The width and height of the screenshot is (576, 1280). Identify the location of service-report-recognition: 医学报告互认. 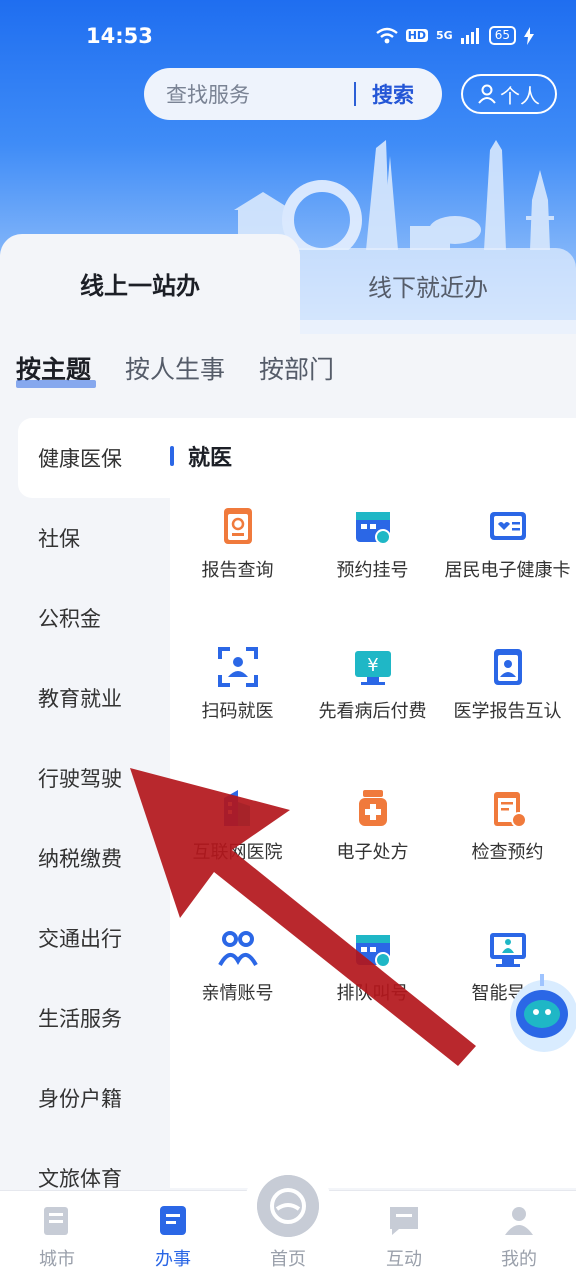
(507, 715).